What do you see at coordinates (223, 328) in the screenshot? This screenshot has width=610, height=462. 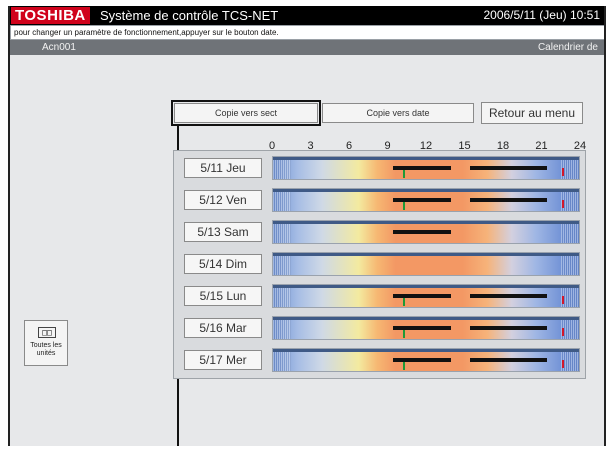 I see `day-button: 5/16 Mar` at bounding box center [223, 328].